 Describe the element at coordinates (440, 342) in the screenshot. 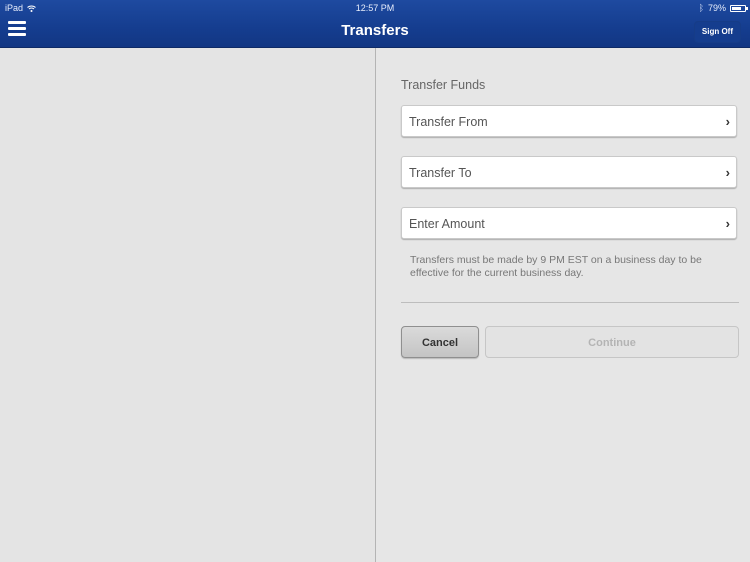

I see `cancel-button: Cancel` at that location.